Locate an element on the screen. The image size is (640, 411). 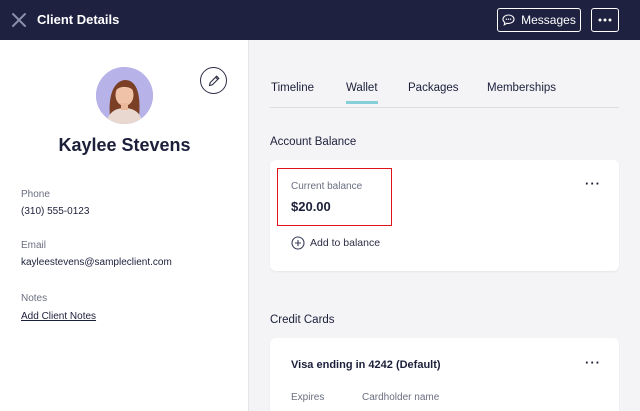
edit-client-button is located at coordinates (213, 80).